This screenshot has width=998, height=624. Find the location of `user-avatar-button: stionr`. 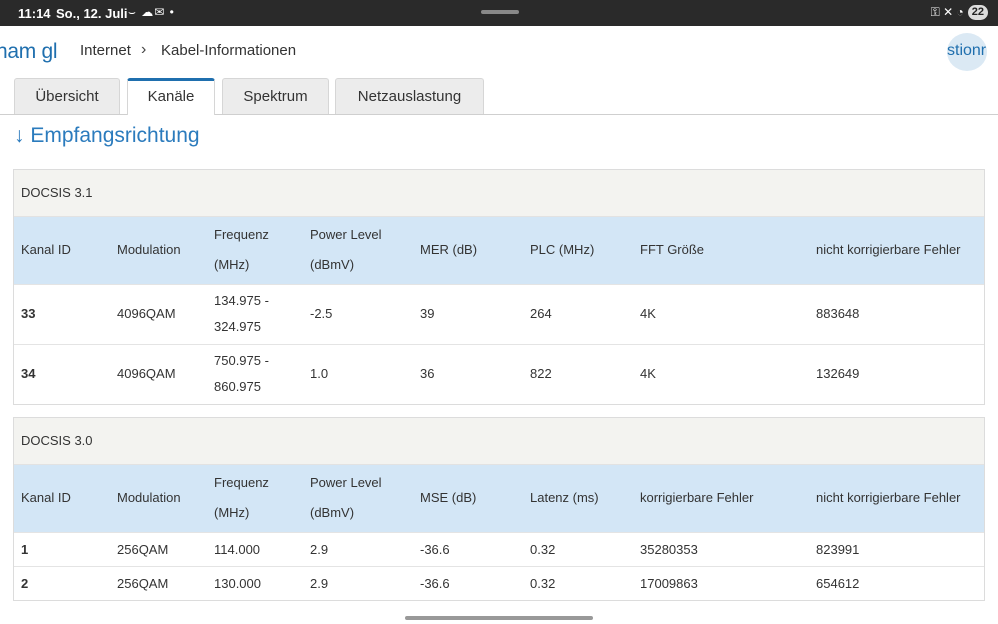

user-avatar-button: stionr is located at coordinates (967, 52).